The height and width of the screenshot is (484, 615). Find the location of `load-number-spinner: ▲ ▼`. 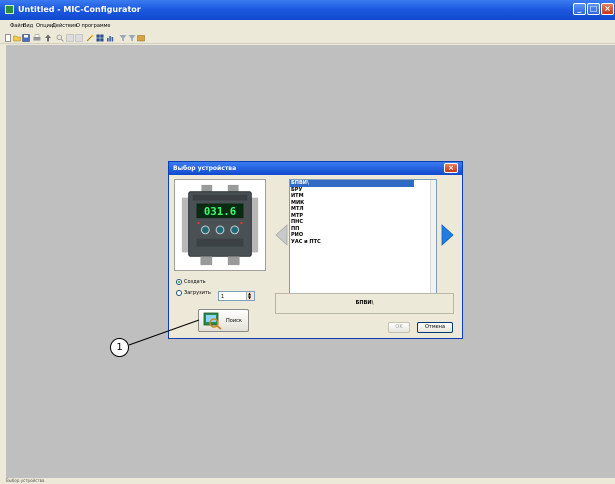

load-number-spinner: ▲ ▼ is located at coordinates (236, 296).